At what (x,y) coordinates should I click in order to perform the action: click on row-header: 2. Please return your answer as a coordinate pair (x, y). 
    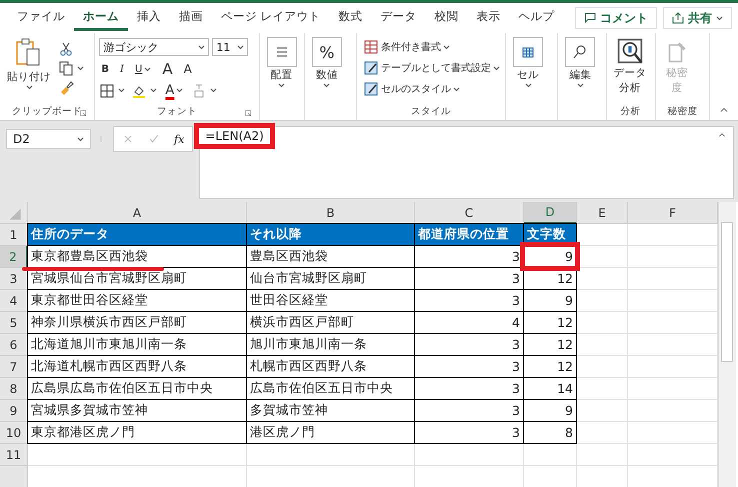
    Looking at the image, I should click on (14, 257).